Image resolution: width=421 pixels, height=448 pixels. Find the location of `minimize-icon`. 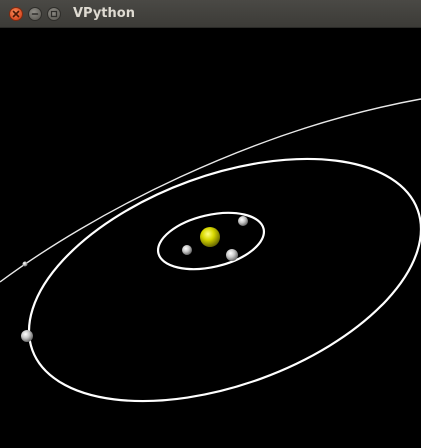

minimize-icon is located at coordinates (35, 14).